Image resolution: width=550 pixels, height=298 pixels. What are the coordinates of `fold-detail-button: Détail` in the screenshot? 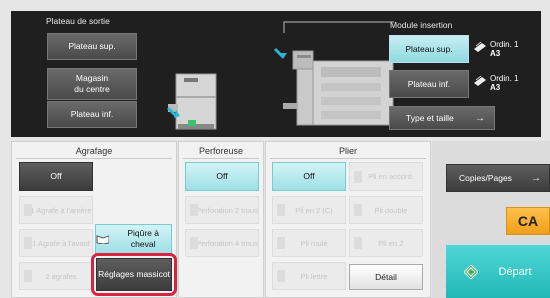 It's located at (386, 277).